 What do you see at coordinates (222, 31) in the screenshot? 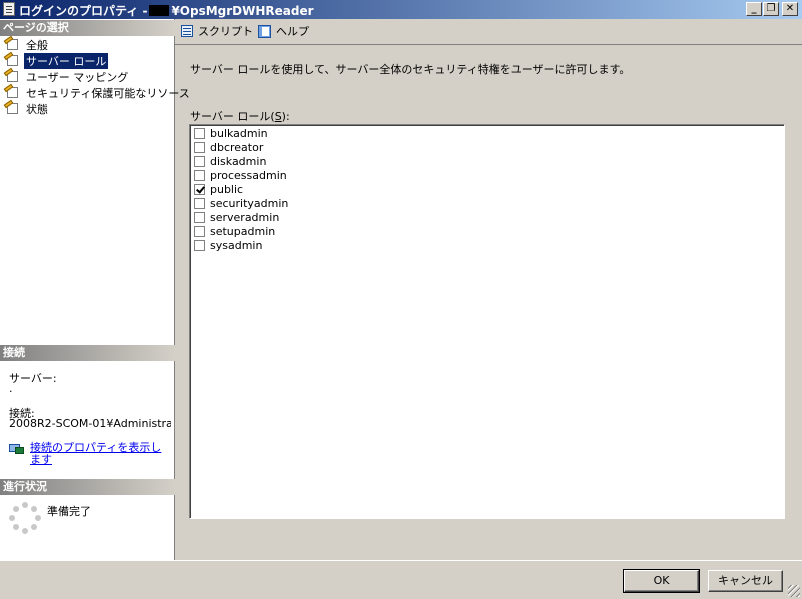
I see `script-button: スクリプト ▼` at bounding box center [222, 31].